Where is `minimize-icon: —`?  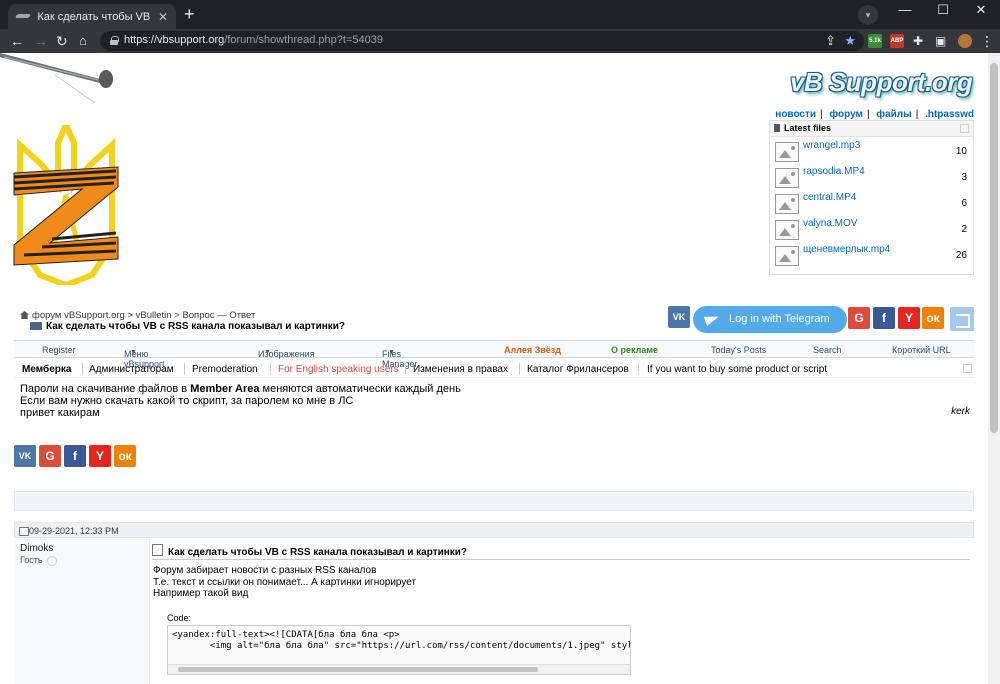
minimize-icon: — is located at coordinates (905, 14).